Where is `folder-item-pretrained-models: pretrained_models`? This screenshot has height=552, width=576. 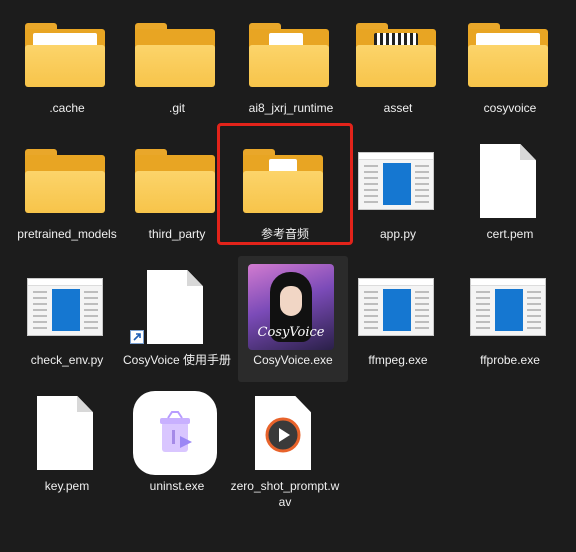
folder-item-pretrained-models: pretrained_models is located at coordinates (67, 193).